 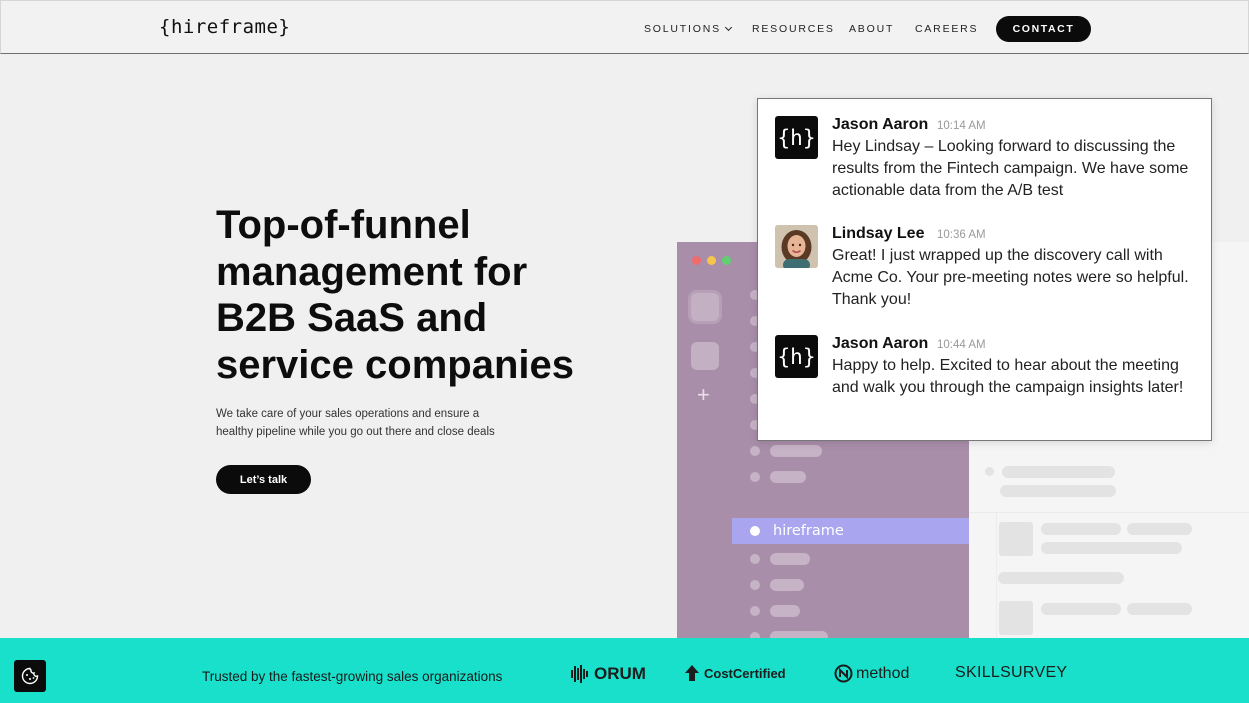 I want to click on nav-solutions: SOLUTIONS, so click(x=688, y=29).